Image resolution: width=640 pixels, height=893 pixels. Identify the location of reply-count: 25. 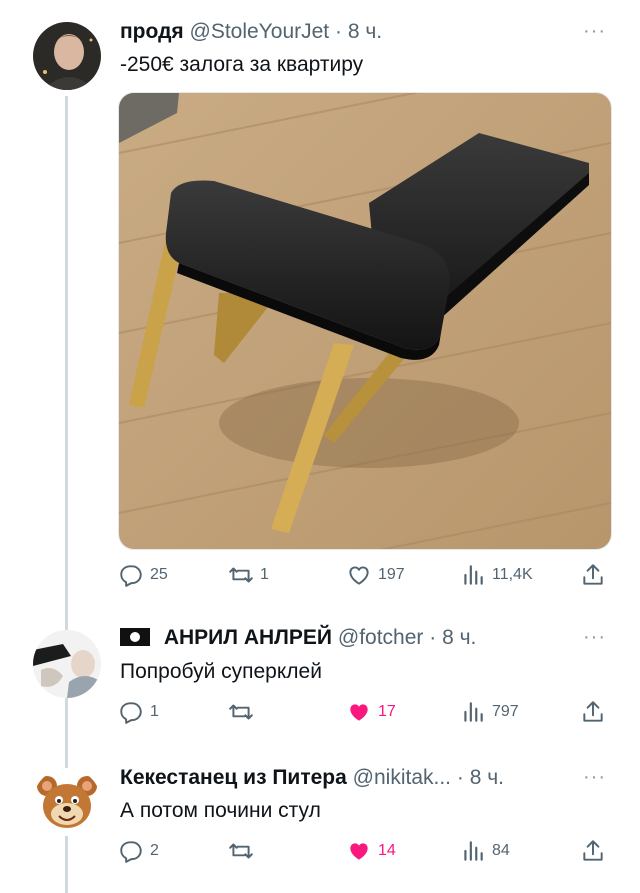
(159, 574).